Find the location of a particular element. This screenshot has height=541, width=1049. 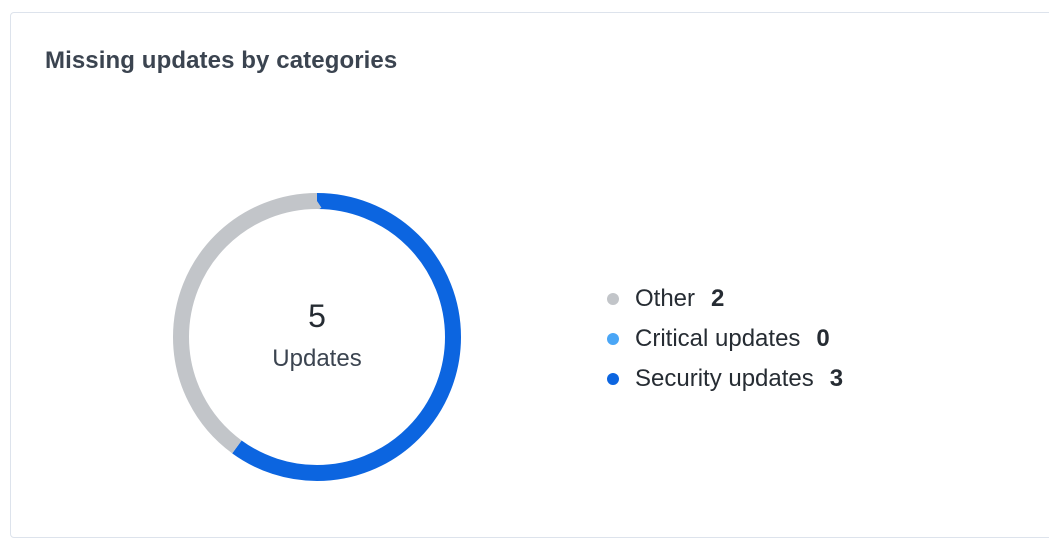

chart-legend: Other 2 Critical updates 0 Security updates 3 is located at coordinates (725, 339).